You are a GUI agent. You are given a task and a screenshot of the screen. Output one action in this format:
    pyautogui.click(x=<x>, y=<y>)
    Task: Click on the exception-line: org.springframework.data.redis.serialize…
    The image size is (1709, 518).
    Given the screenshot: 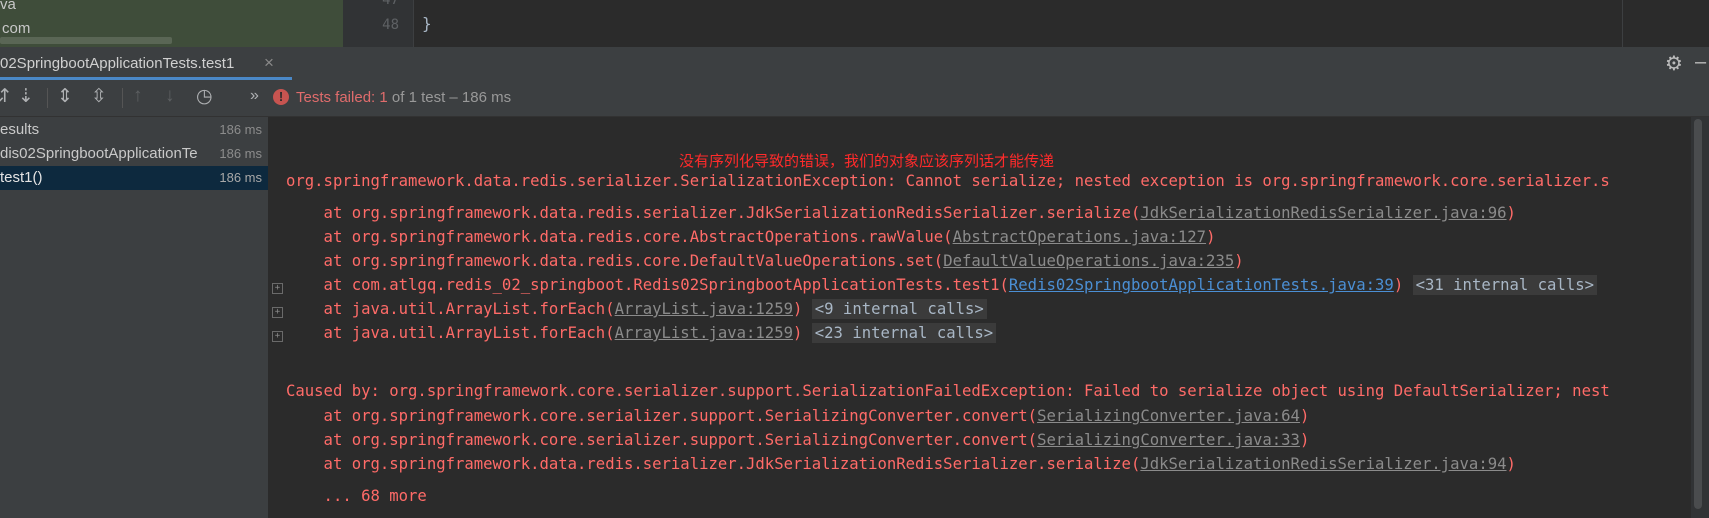 What is the action you would take?
    pyautogui.click(x=948, y=181)
    